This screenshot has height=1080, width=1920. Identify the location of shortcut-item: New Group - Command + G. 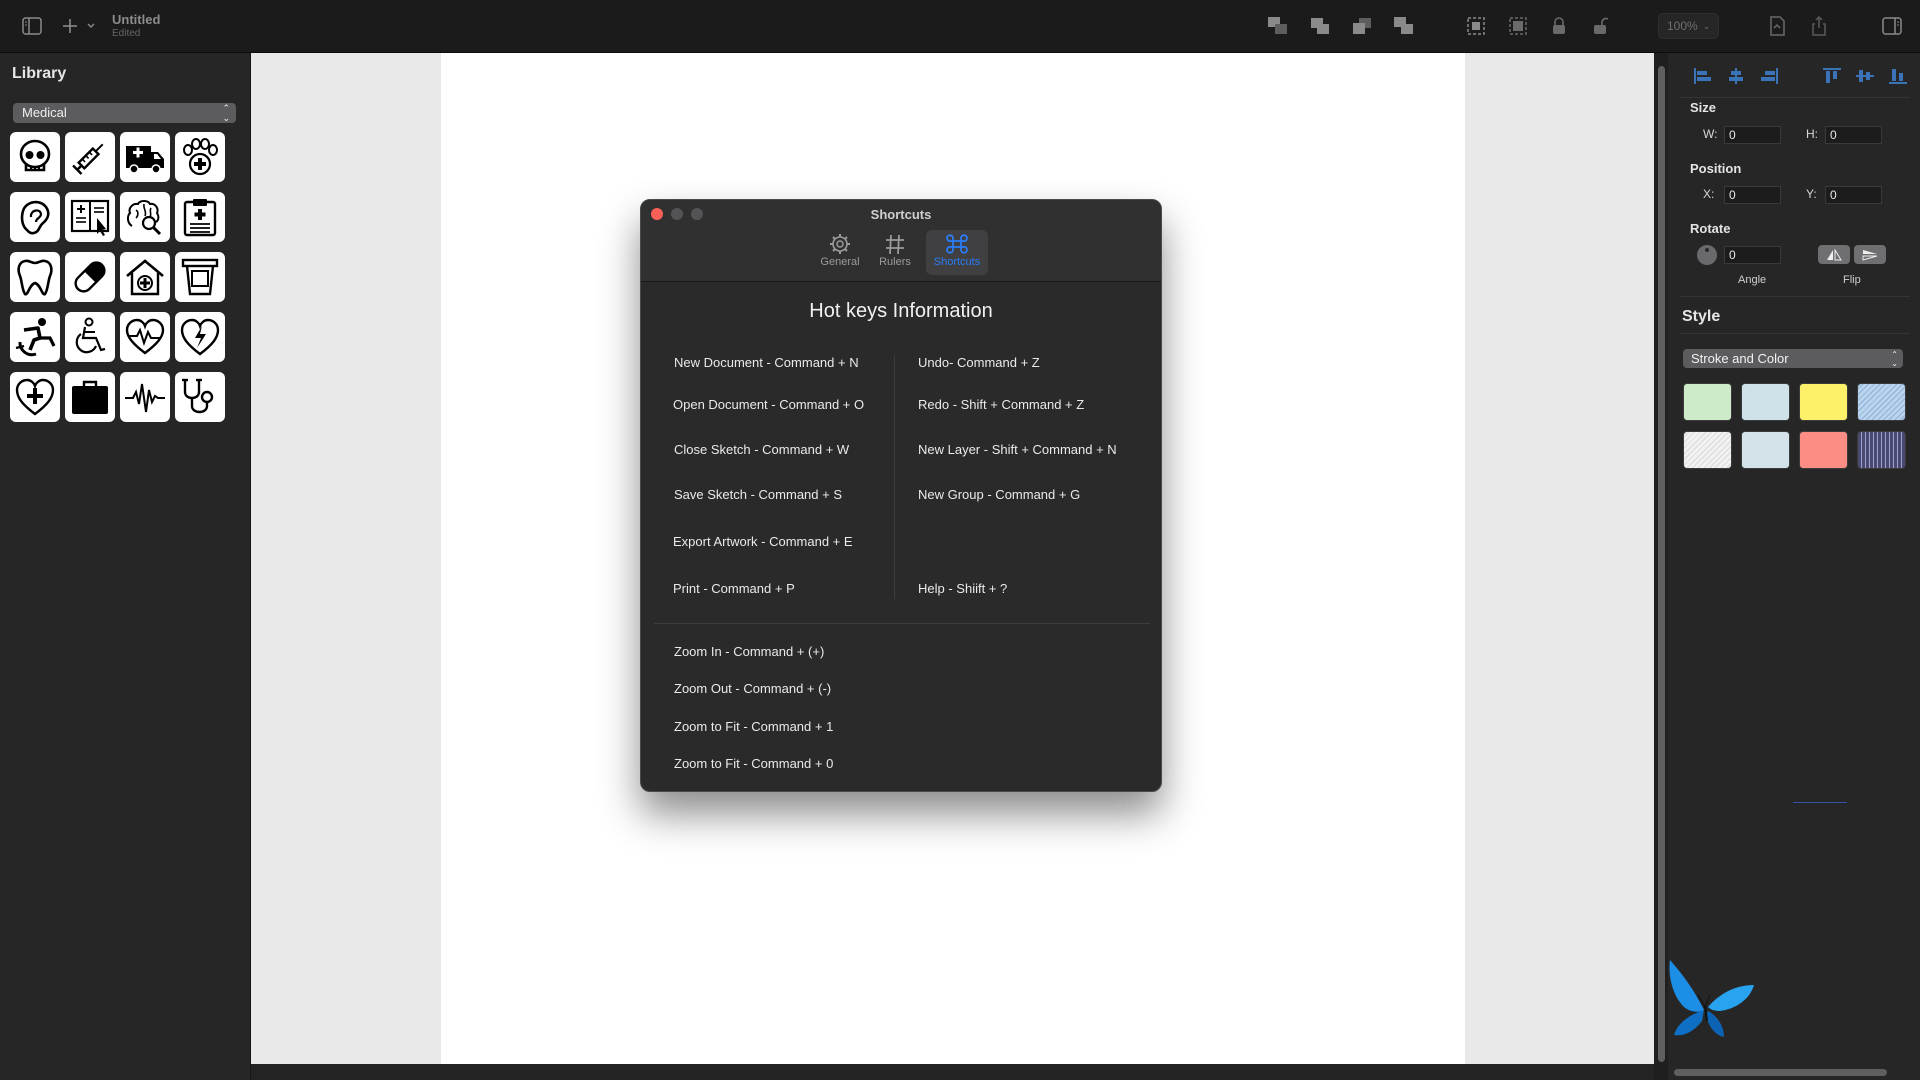
(999, 494).